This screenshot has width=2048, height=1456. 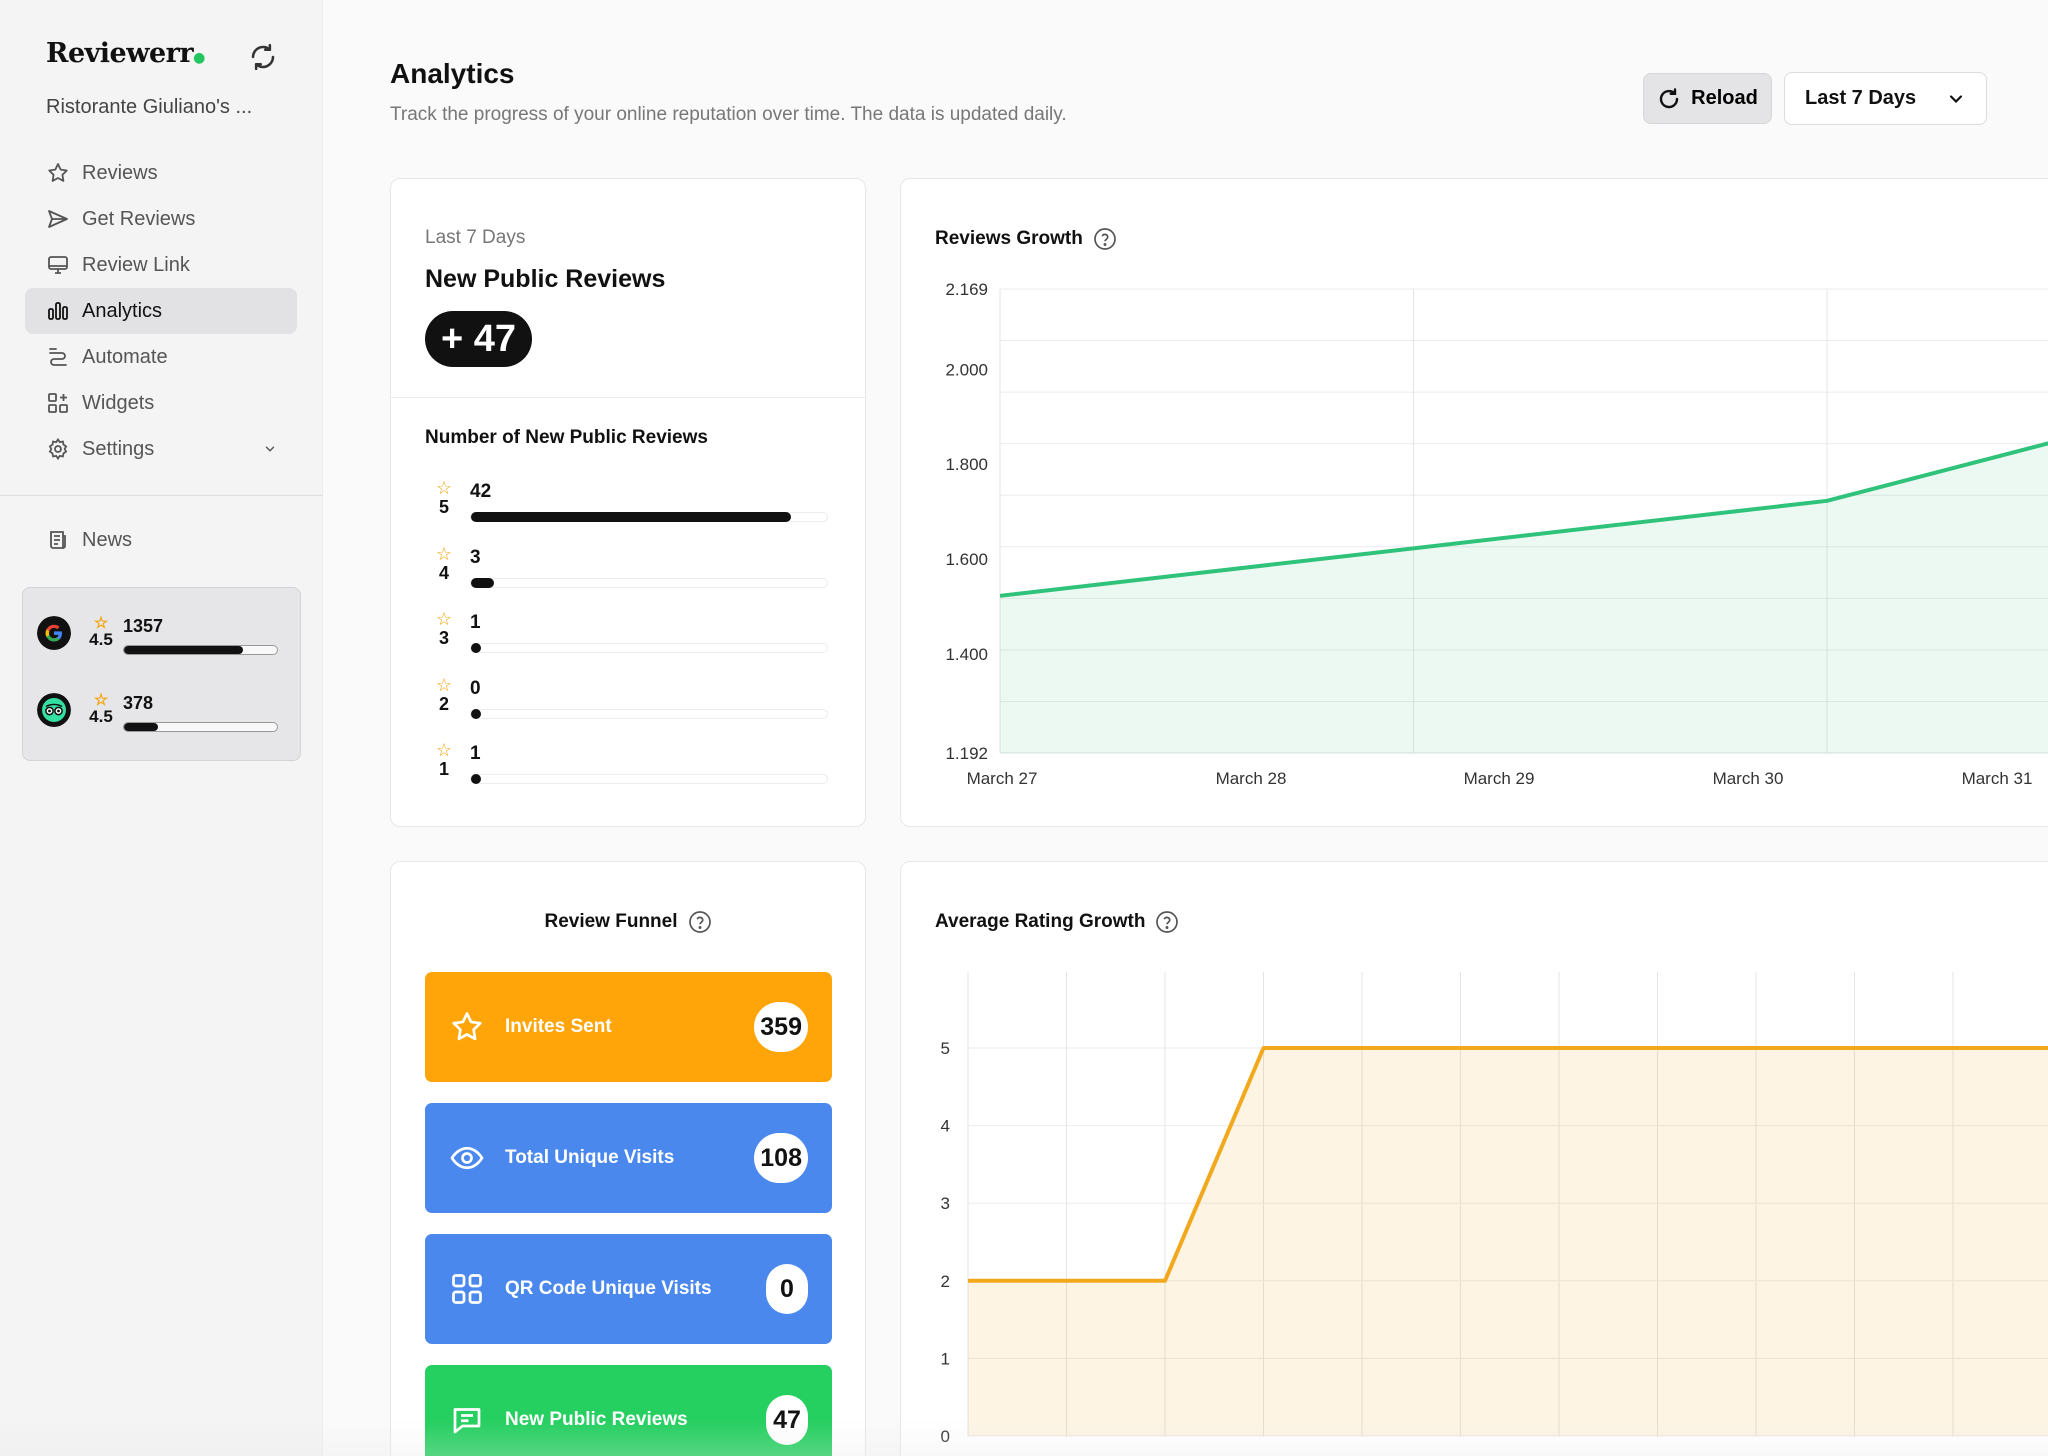 I want to click on bar-chart-icon, so click(x=58, y=311).